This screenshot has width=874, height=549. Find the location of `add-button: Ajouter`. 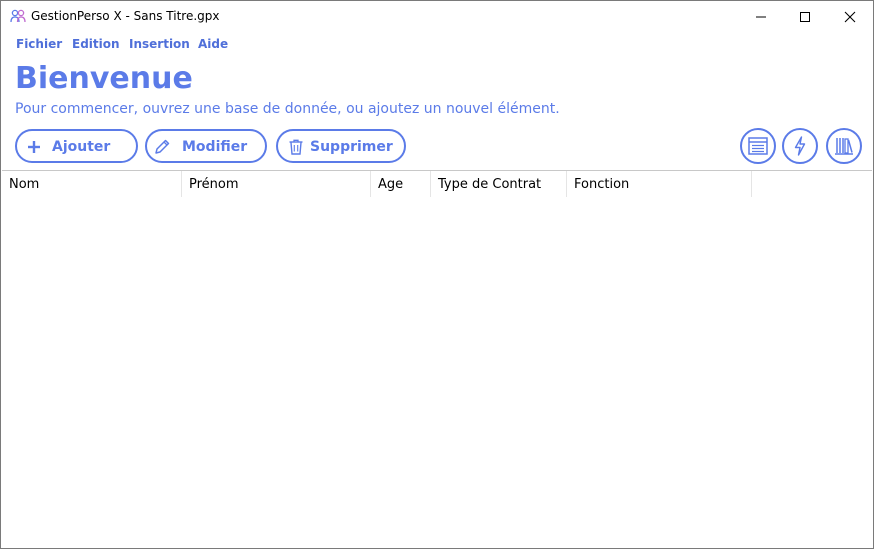

add-button: Ajouter is located at coordinates (76, 146).